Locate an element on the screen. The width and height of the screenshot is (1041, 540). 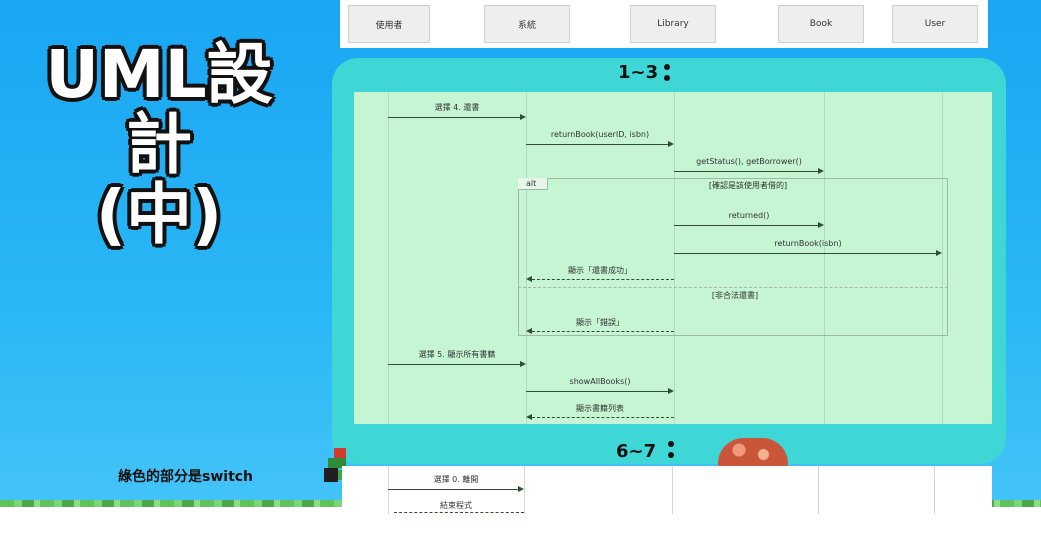
actor-header: 使用者 系統 Library Book User is located at coordinates (664, 24).